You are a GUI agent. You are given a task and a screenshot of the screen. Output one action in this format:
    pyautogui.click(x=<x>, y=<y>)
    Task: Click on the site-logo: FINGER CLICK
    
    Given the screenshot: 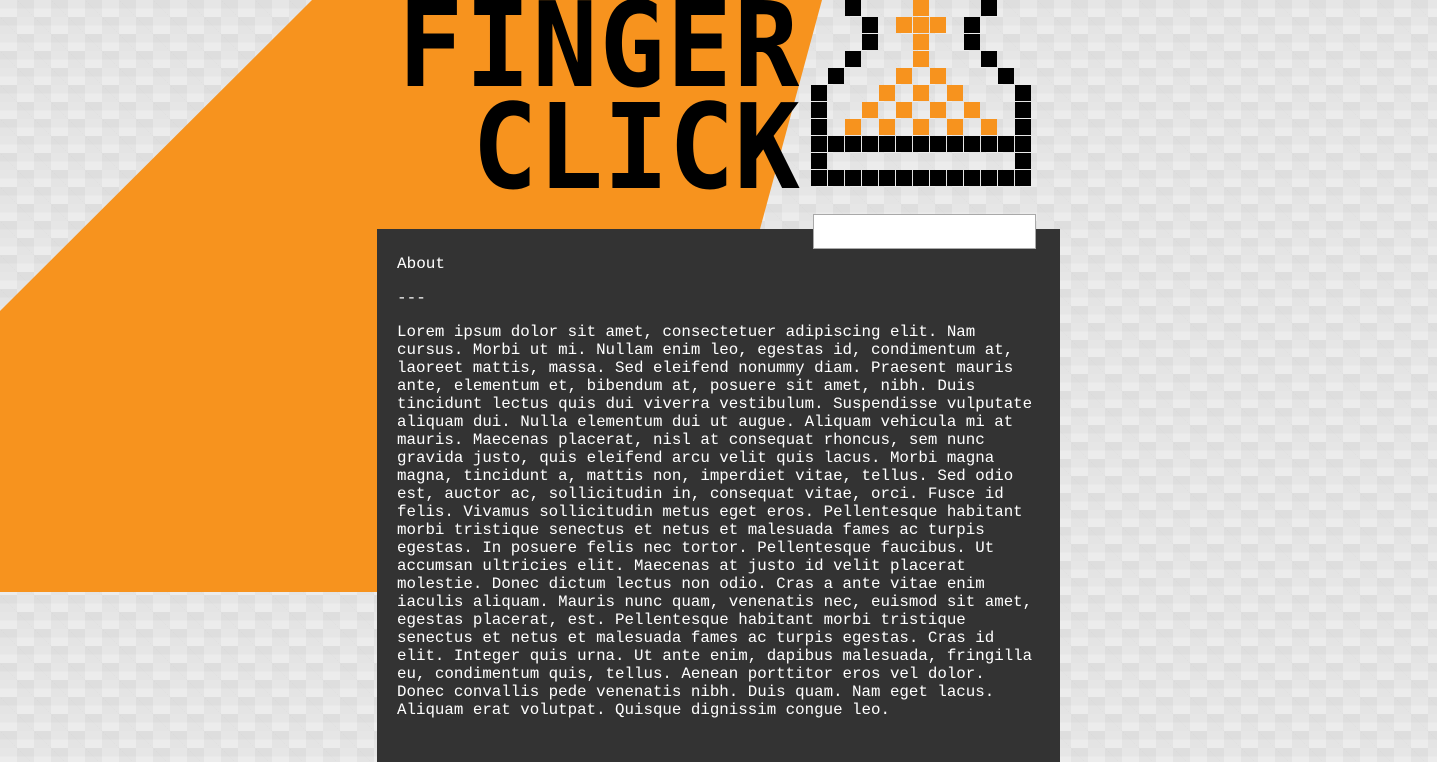 What is the action you would take?
    pyautogui.click(x=718, y=96)
    